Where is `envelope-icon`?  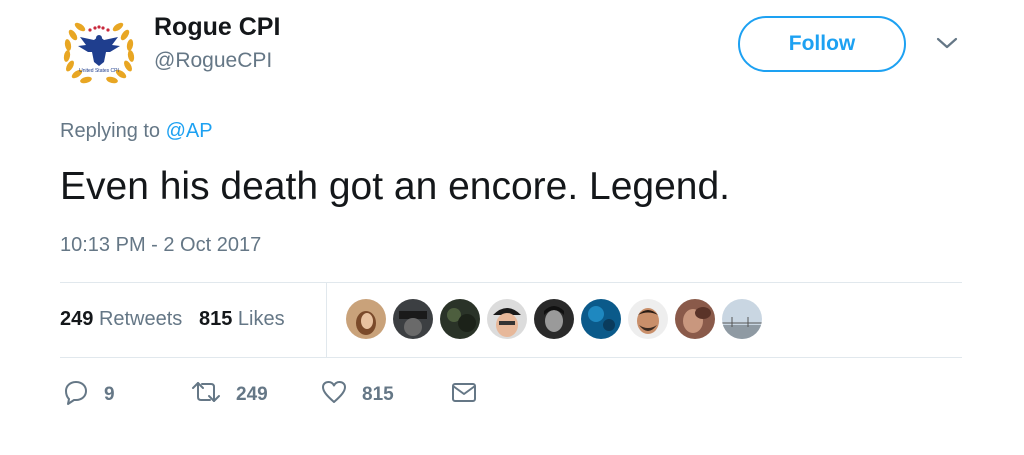 envelope-icon is located at coordinates (464, 395).